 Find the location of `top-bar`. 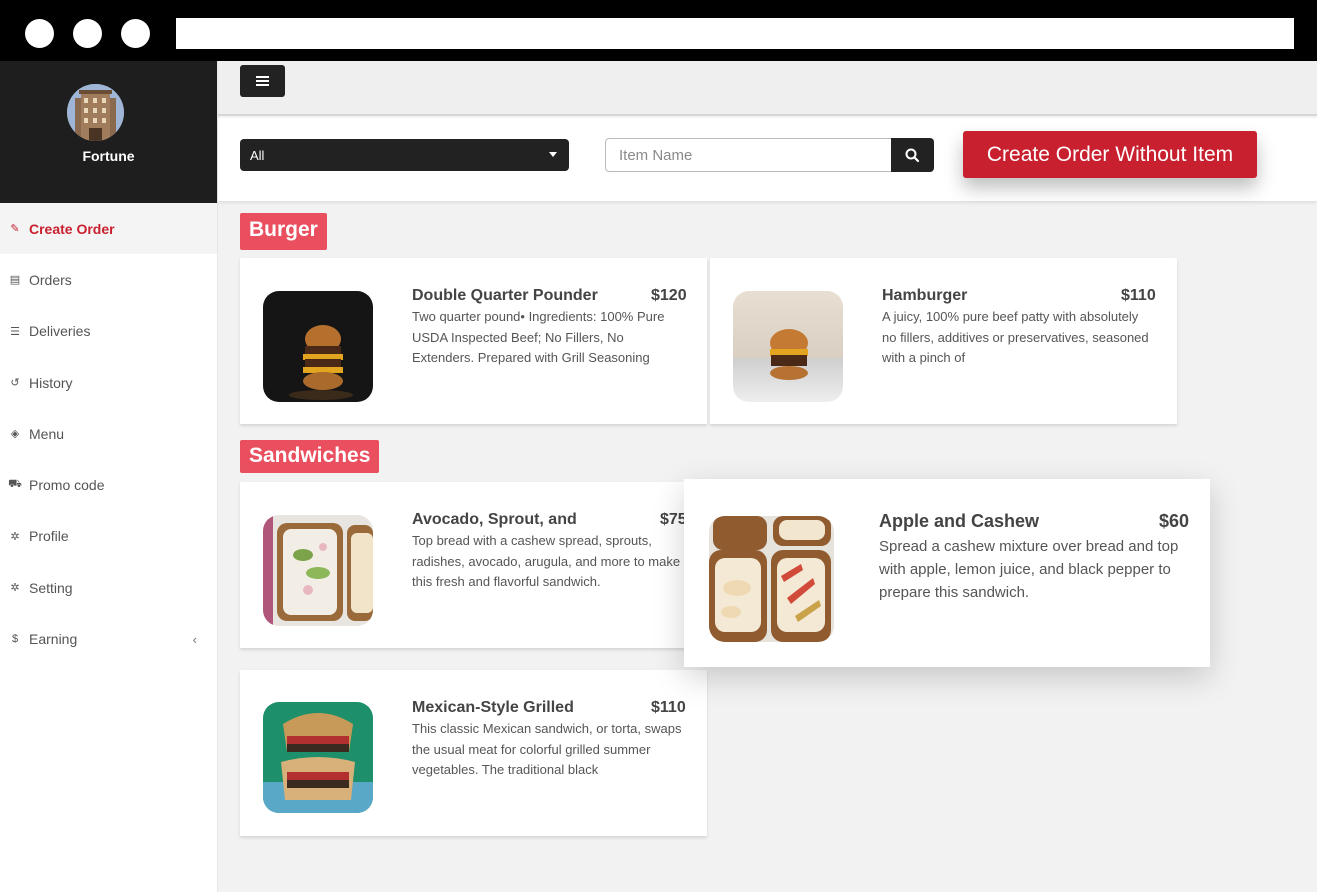

top-bar is located at coordinates (767, 88).